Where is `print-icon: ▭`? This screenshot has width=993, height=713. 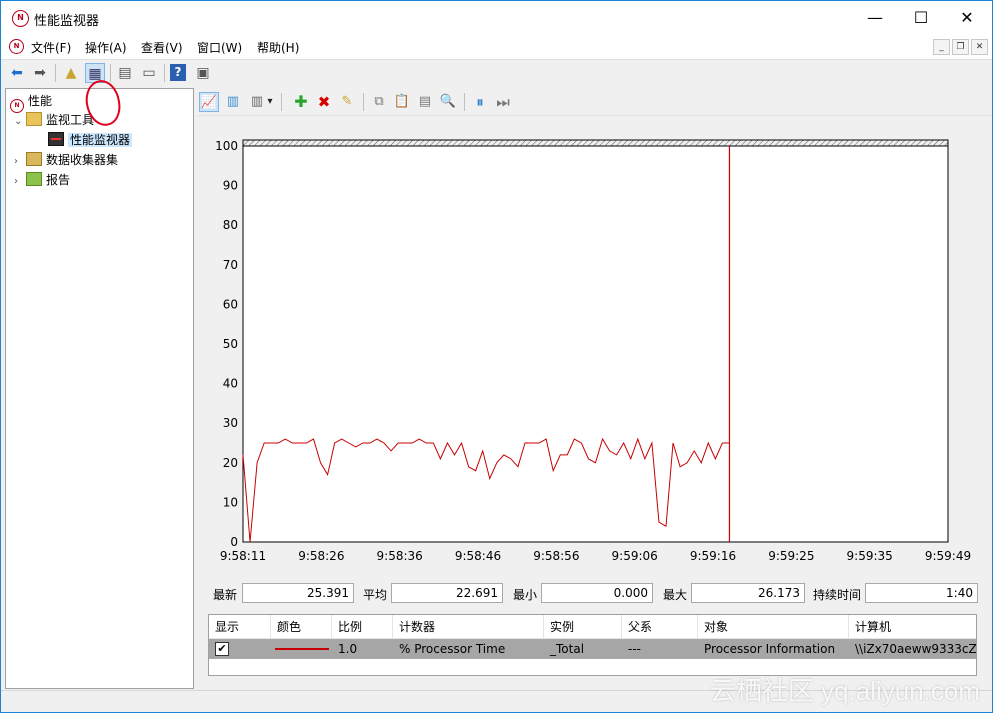
print-icon: ▭ is located at coordinates (149, 73).